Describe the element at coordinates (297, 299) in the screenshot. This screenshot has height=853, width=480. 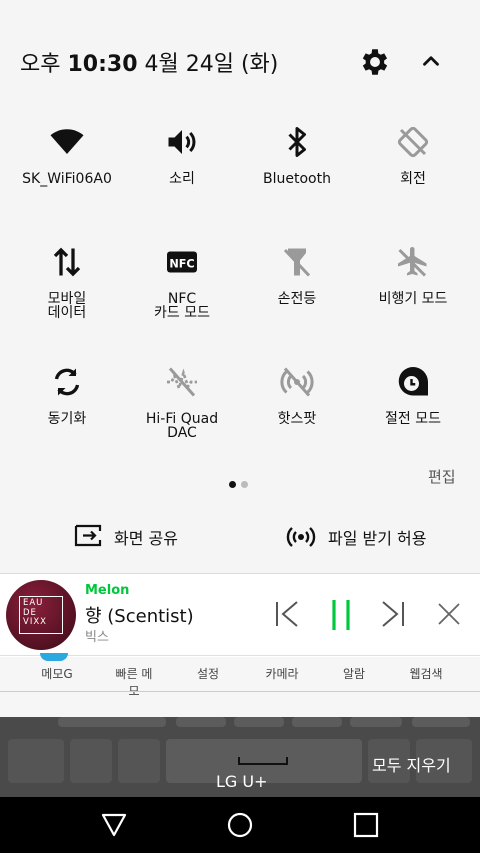
I see `tile-label: 손전등` at that location.